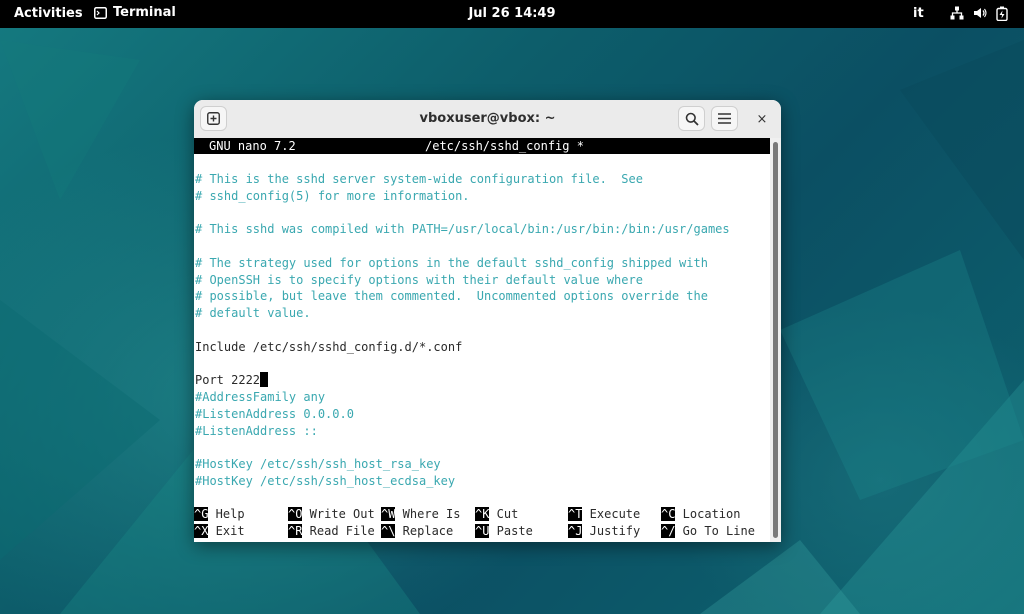  I want to click on shortcut-label: Replace, so click(424, 531).